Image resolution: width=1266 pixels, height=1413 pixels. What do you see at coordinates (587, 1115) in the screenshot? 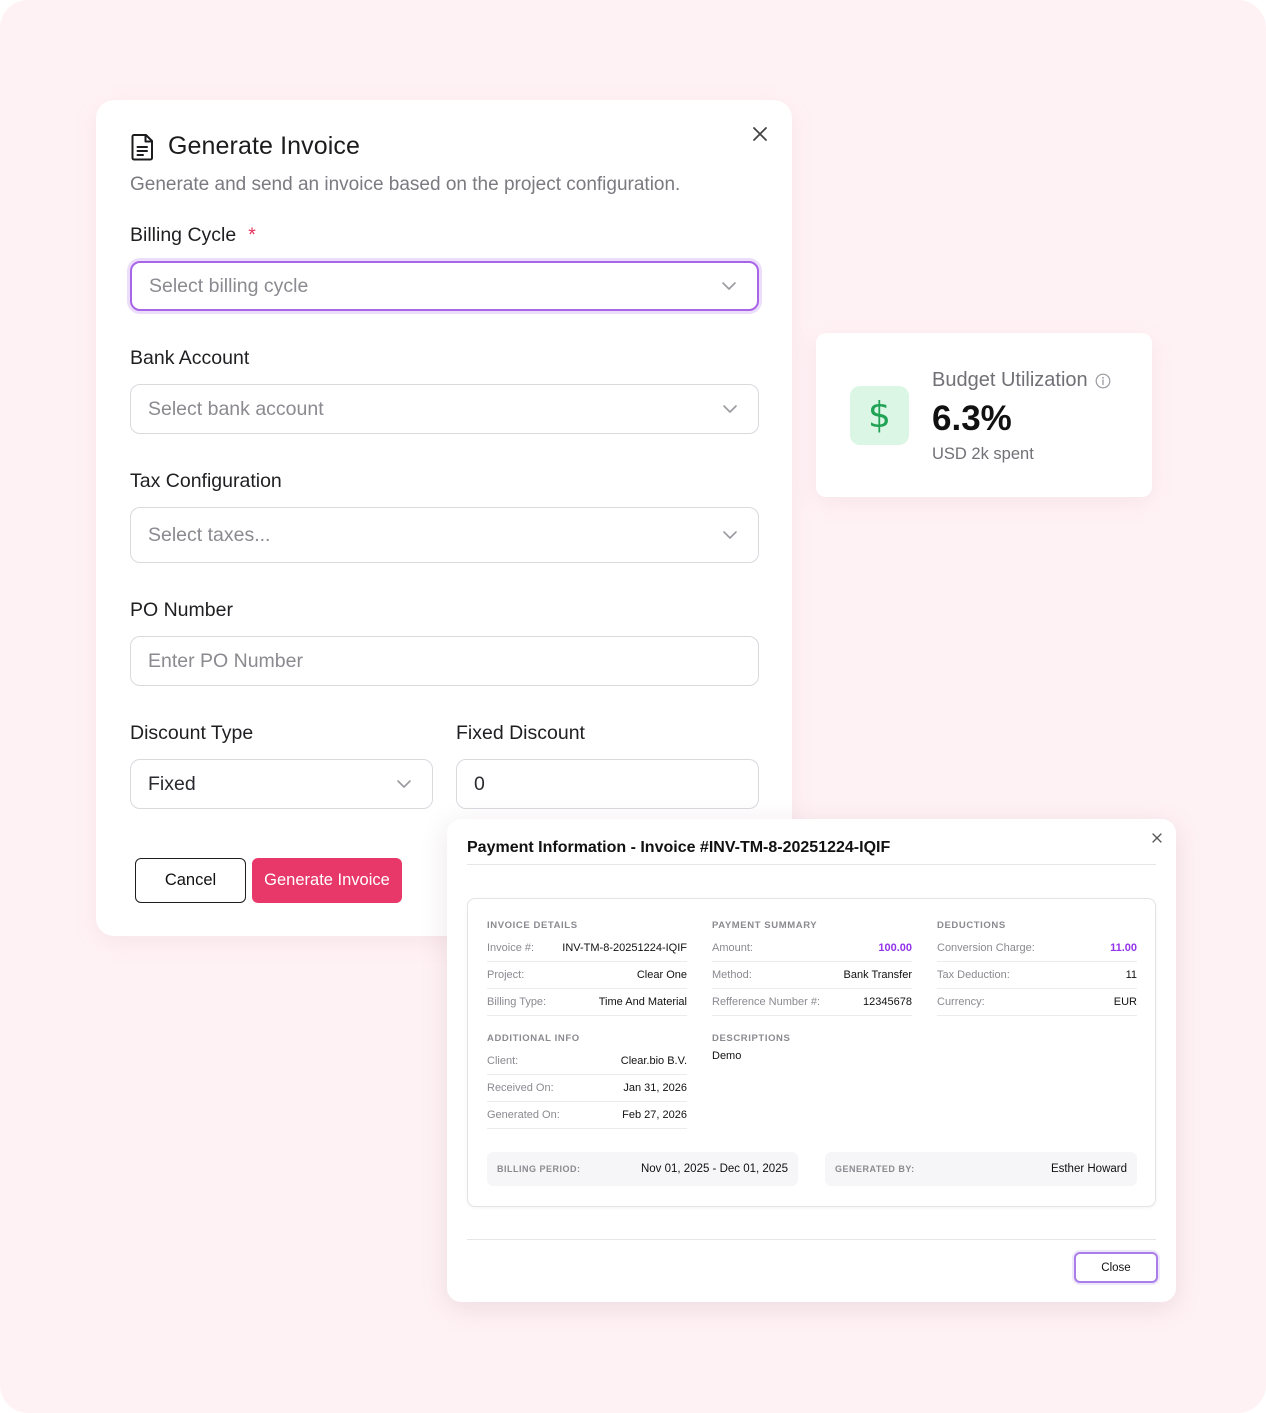
I see `kv-row: Generated On: Feb 27, 2026` at bounding box center [587, 1115].